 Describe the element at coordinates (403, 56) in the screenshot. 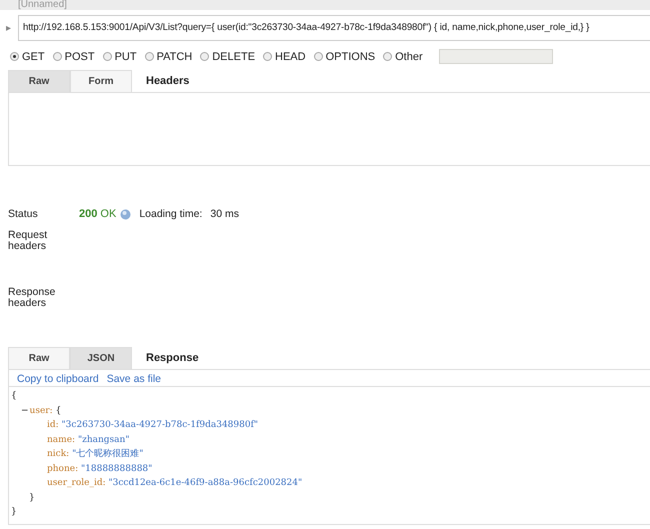

I see `method-radio: Other` at that location.